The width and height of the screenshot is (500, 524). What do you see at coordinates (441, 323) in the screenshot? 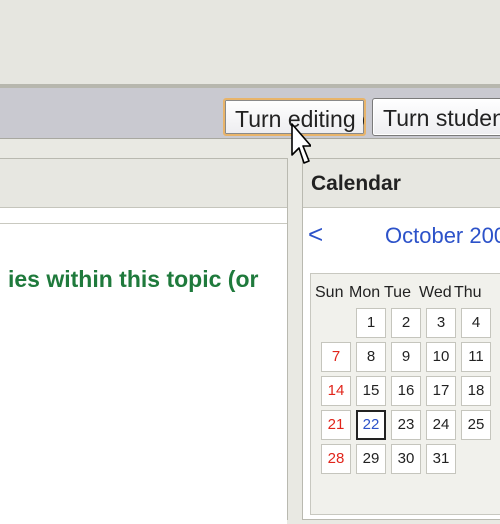
I see `calendar-day: 3` at bounding box center [441, 323].